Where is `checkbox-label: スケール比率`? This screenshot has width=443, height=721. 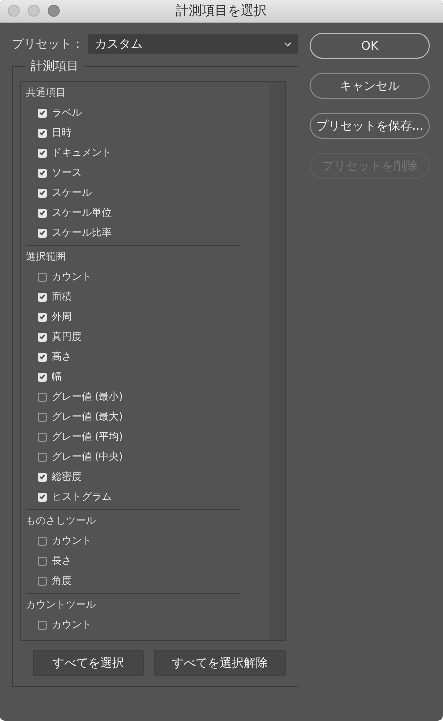 checkbox-label: スケール比率 is located at coordinates (82, 233).